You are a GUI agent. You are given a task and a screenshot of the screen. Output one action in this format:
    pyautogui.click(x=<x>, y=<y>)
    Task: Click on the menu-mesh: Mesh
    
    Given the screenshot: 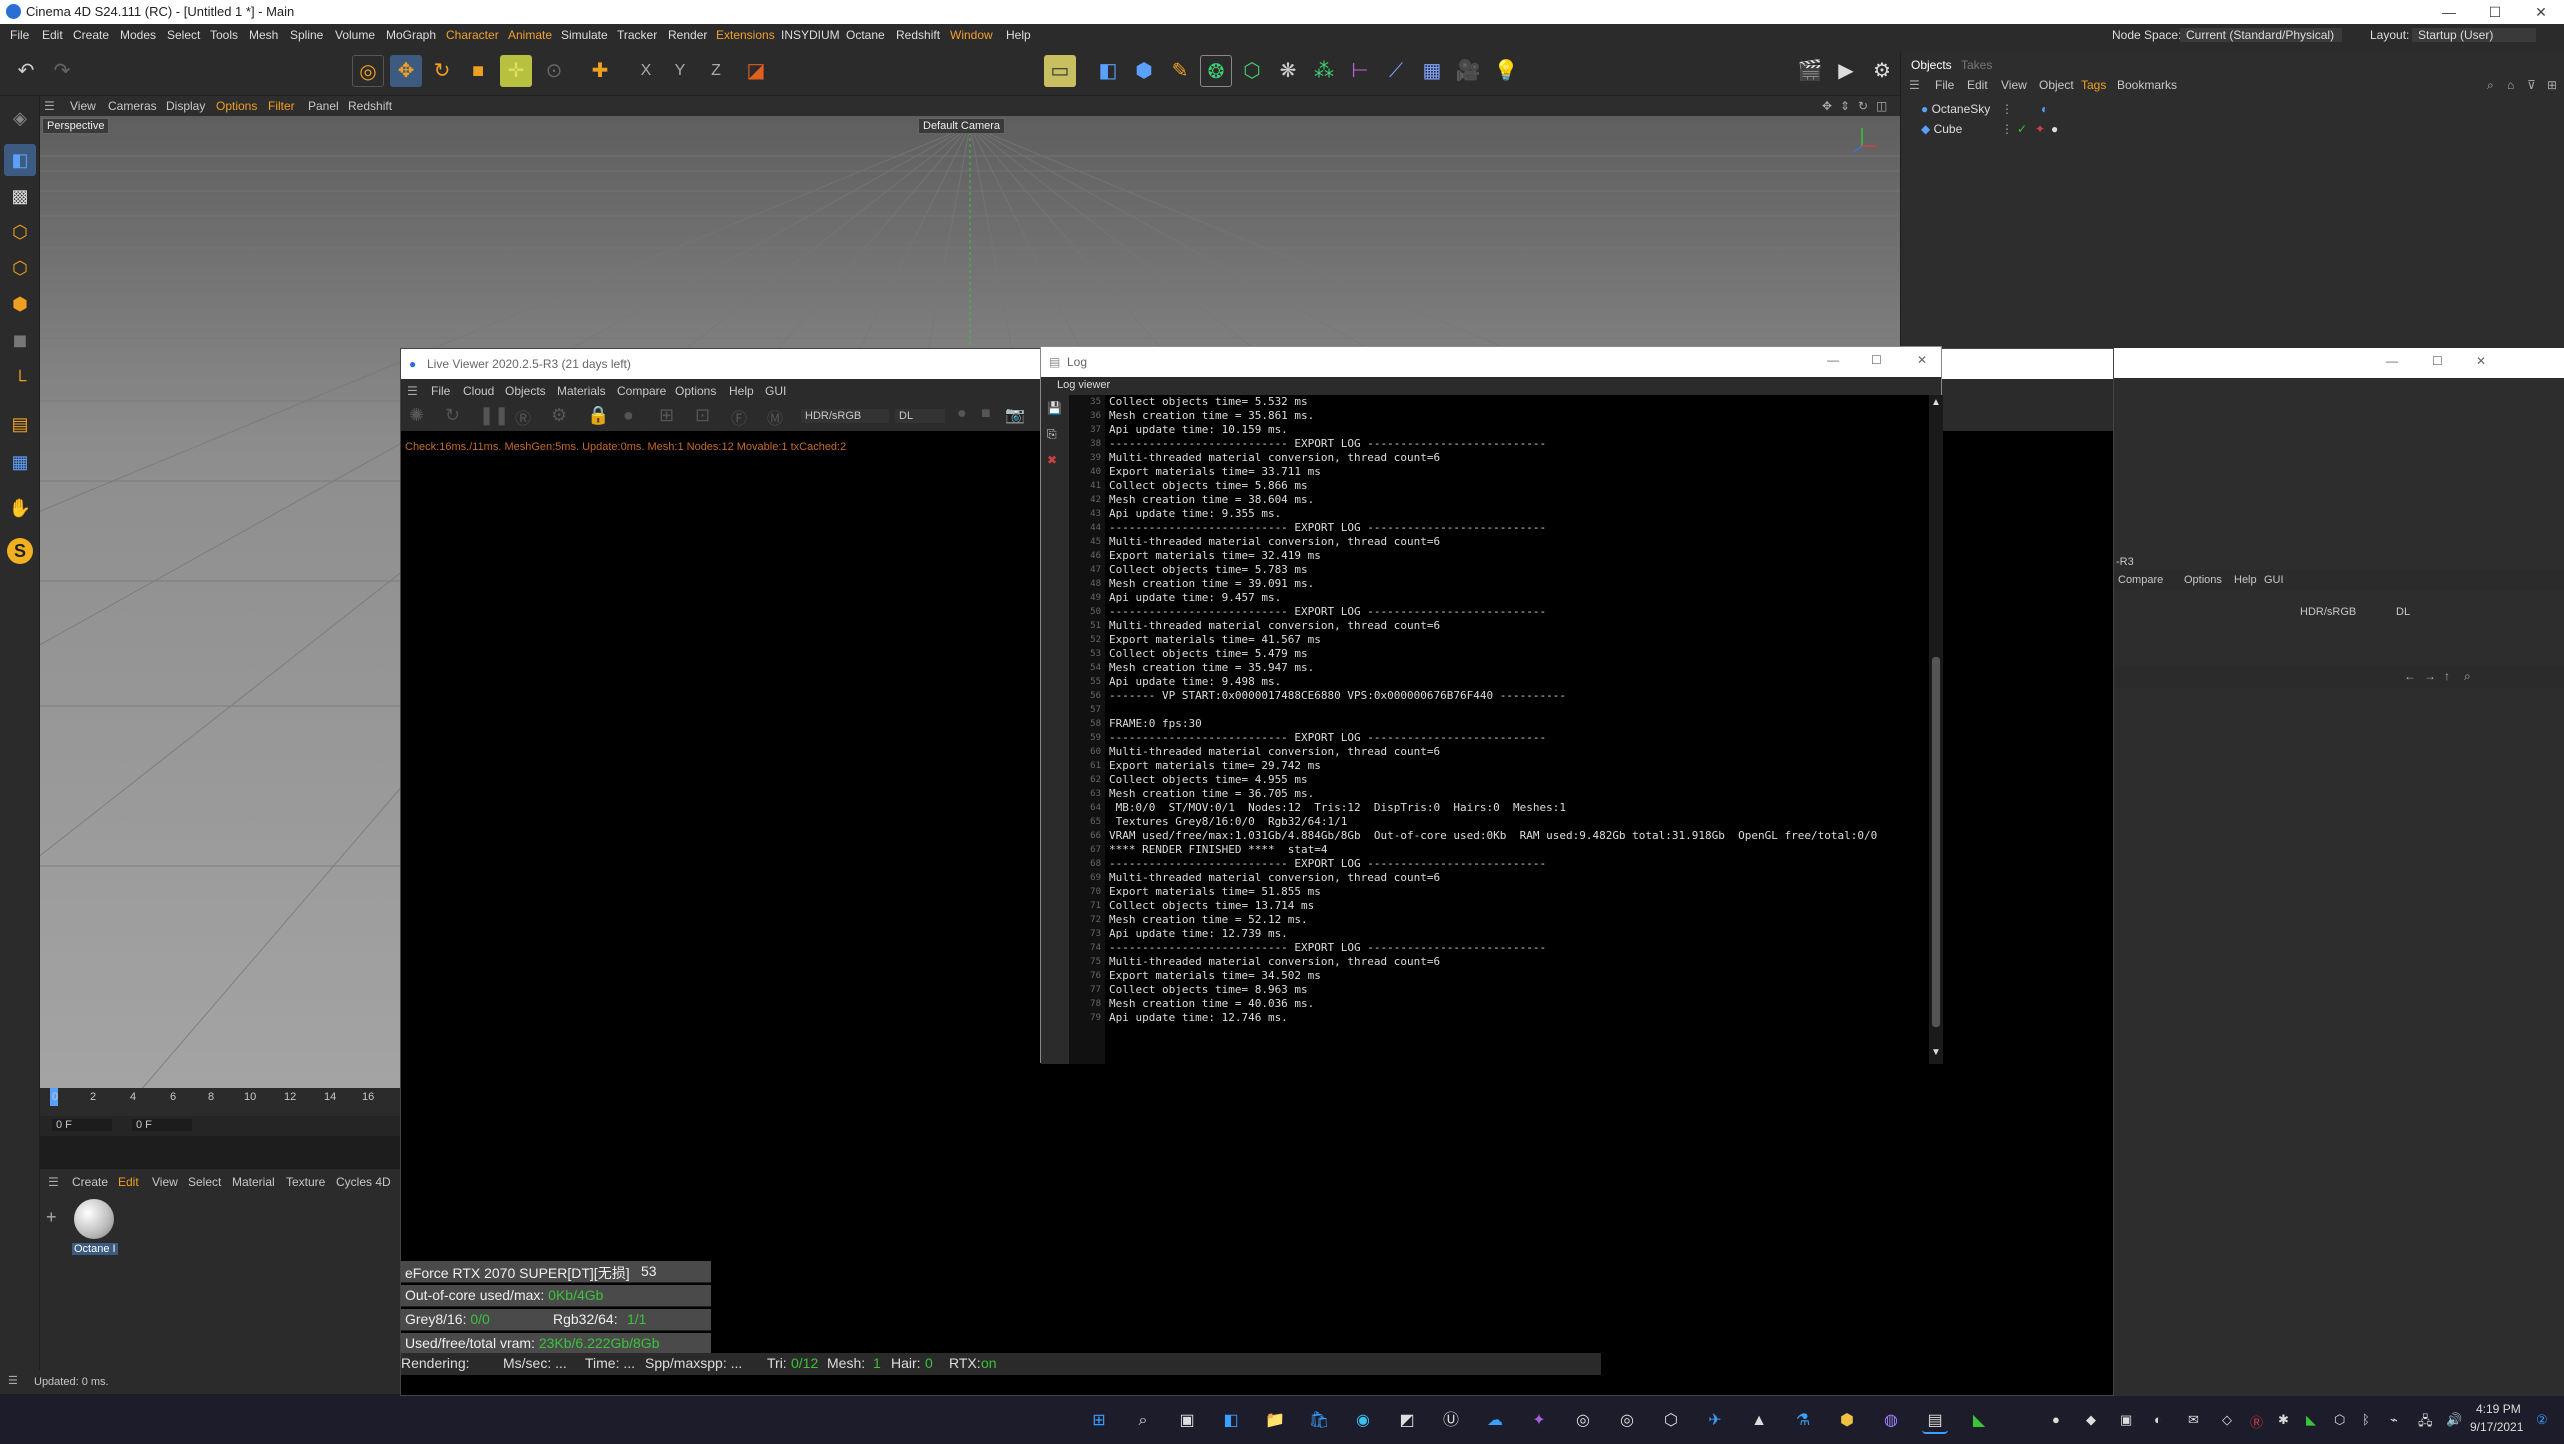 What is the action you would take?
    pyautogui.click(x=263, y=35)
    